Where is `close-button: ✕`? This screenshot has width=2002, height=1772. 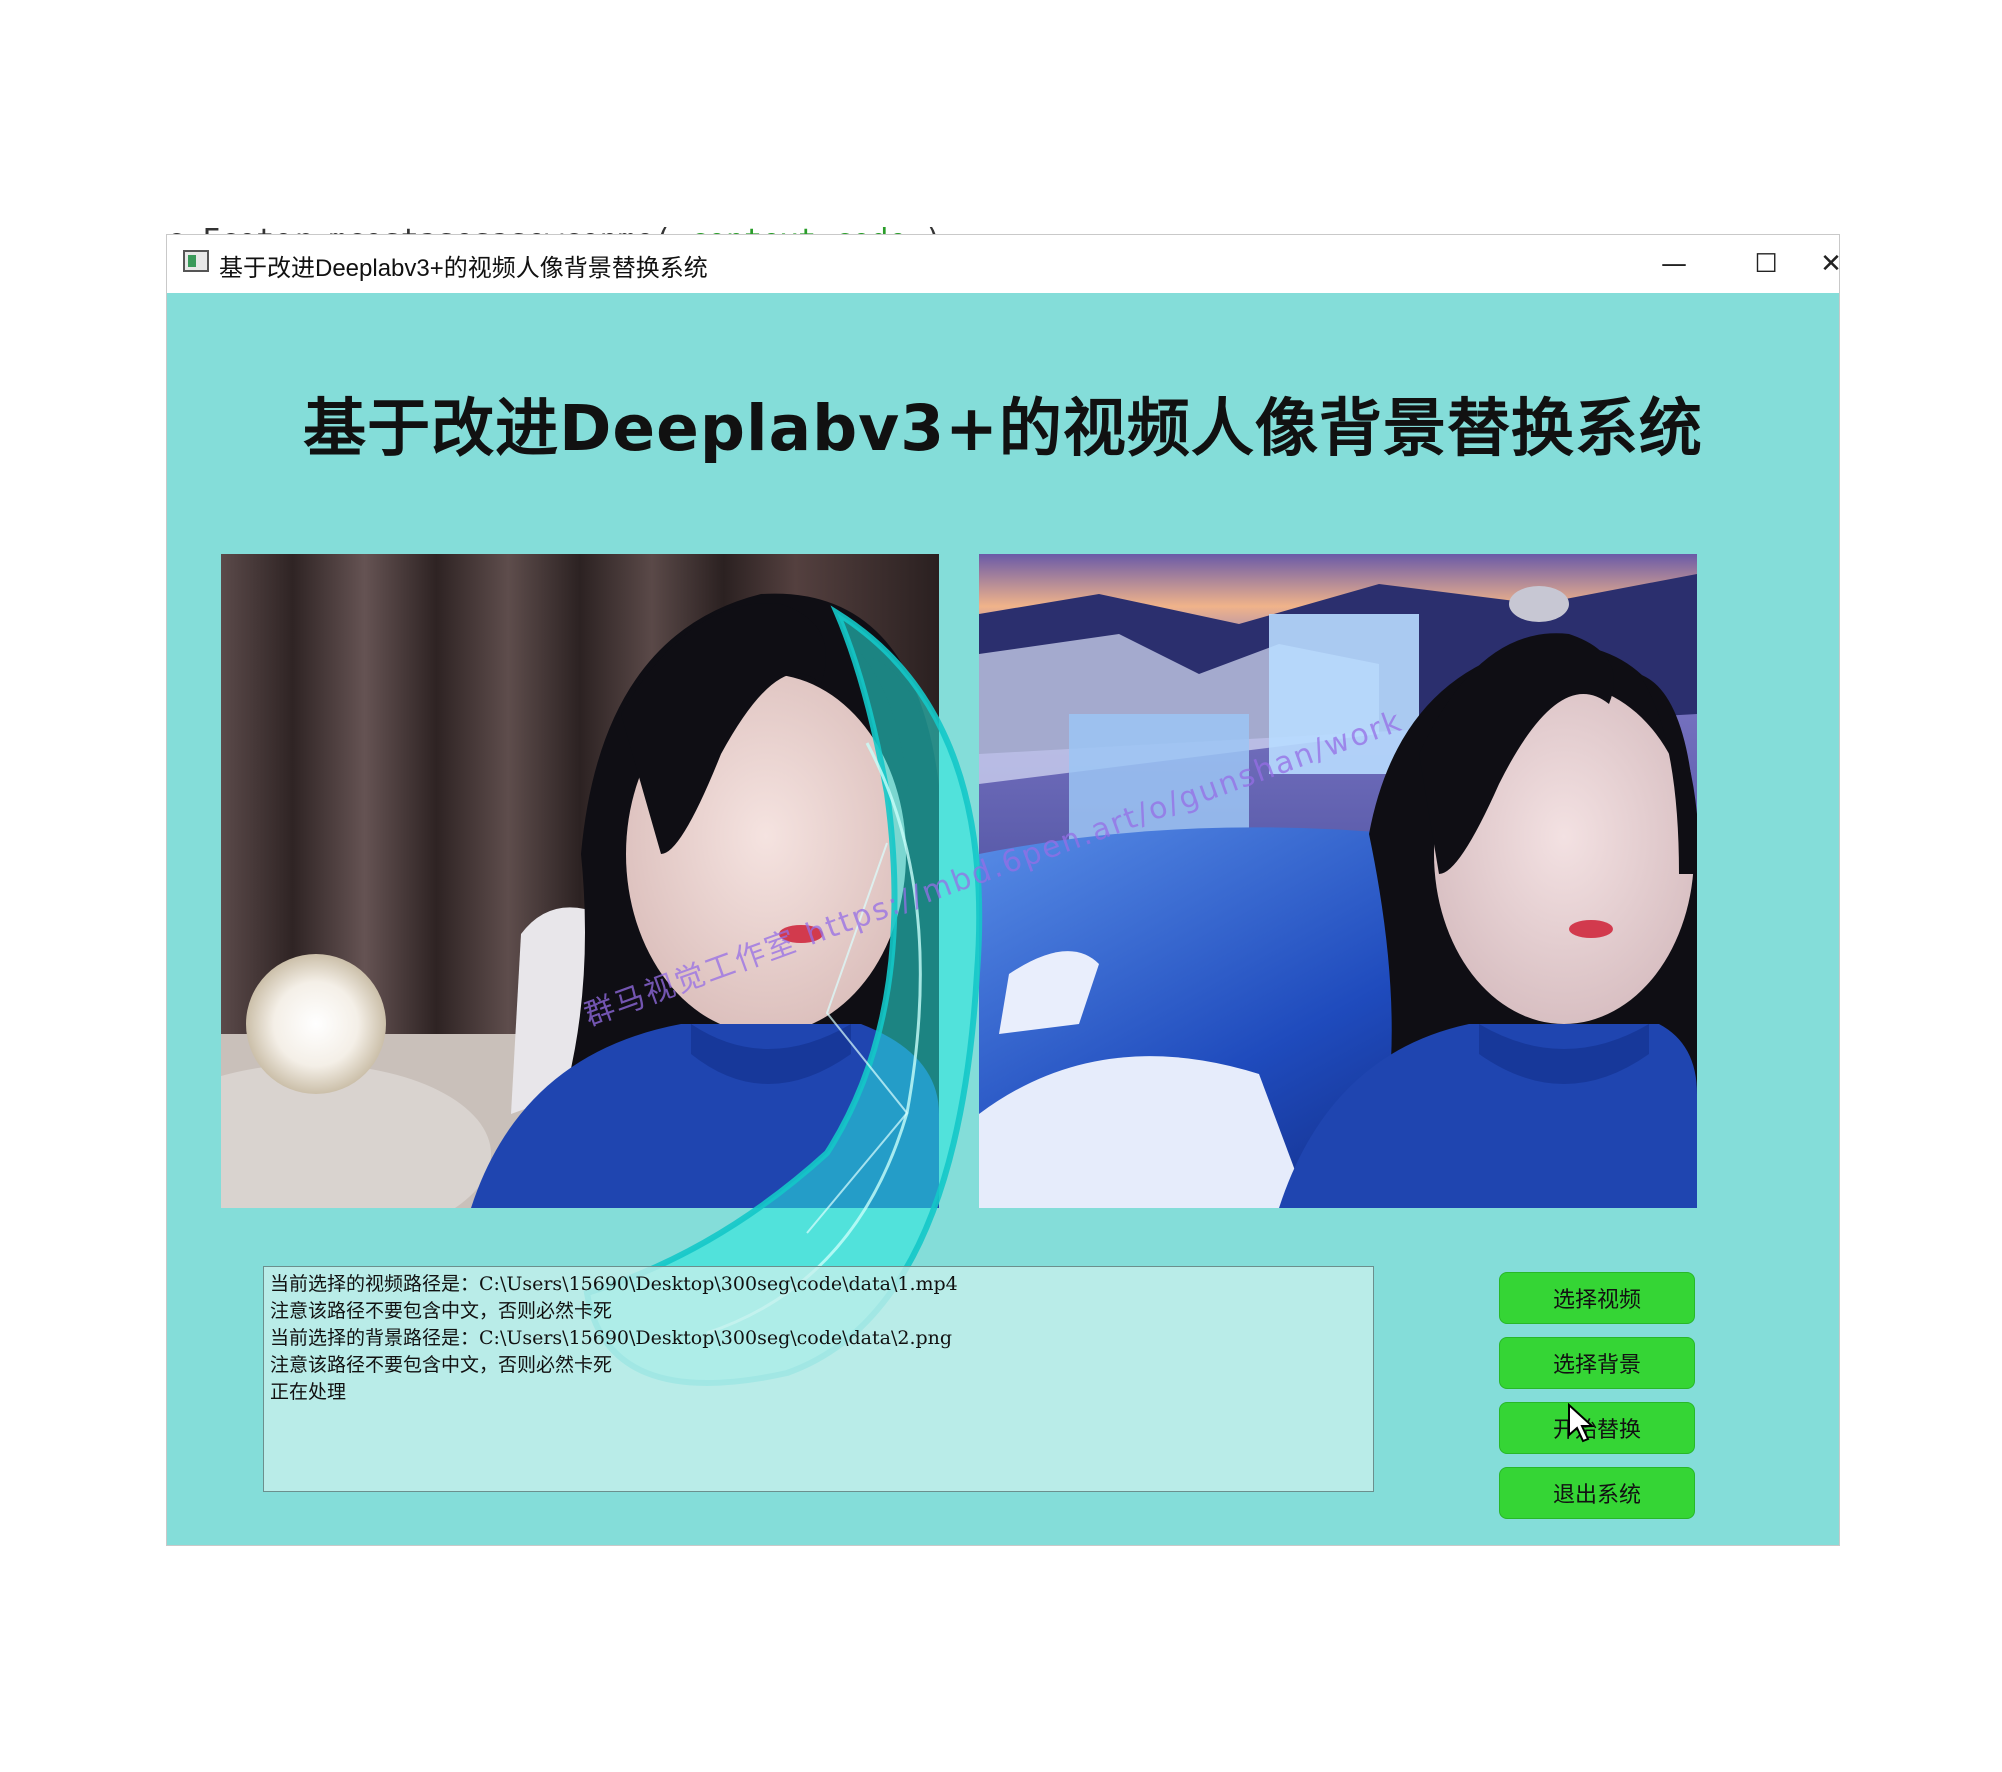 close-button: ✕ is located at coordinates (1831, 264).